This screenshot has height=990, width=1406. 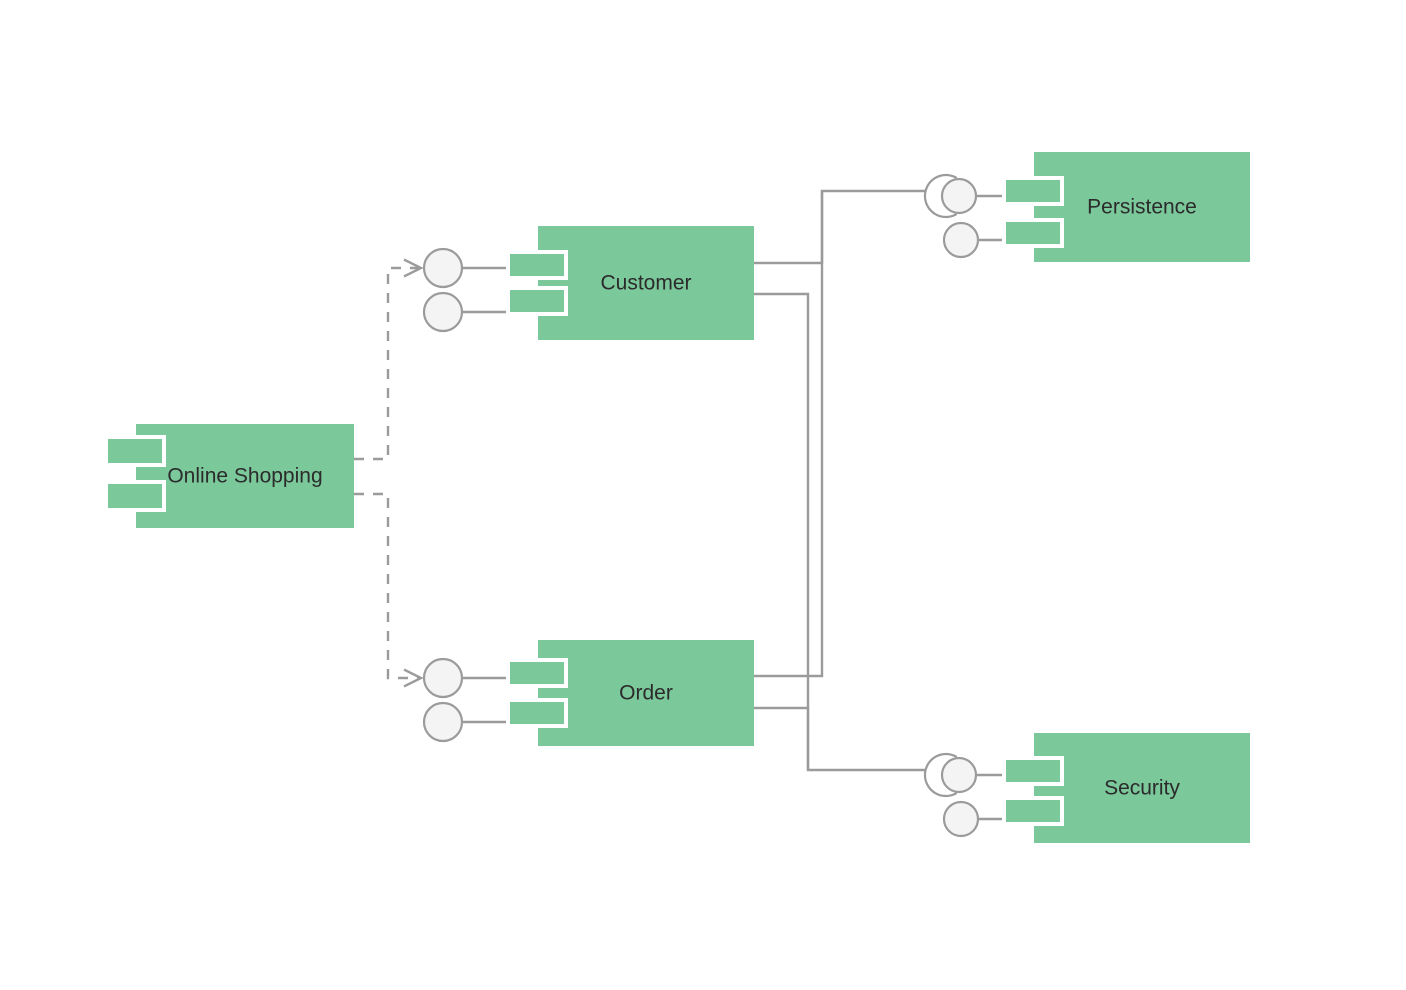 I want to click on component-customer: Customer, so click(x=630, y=283).